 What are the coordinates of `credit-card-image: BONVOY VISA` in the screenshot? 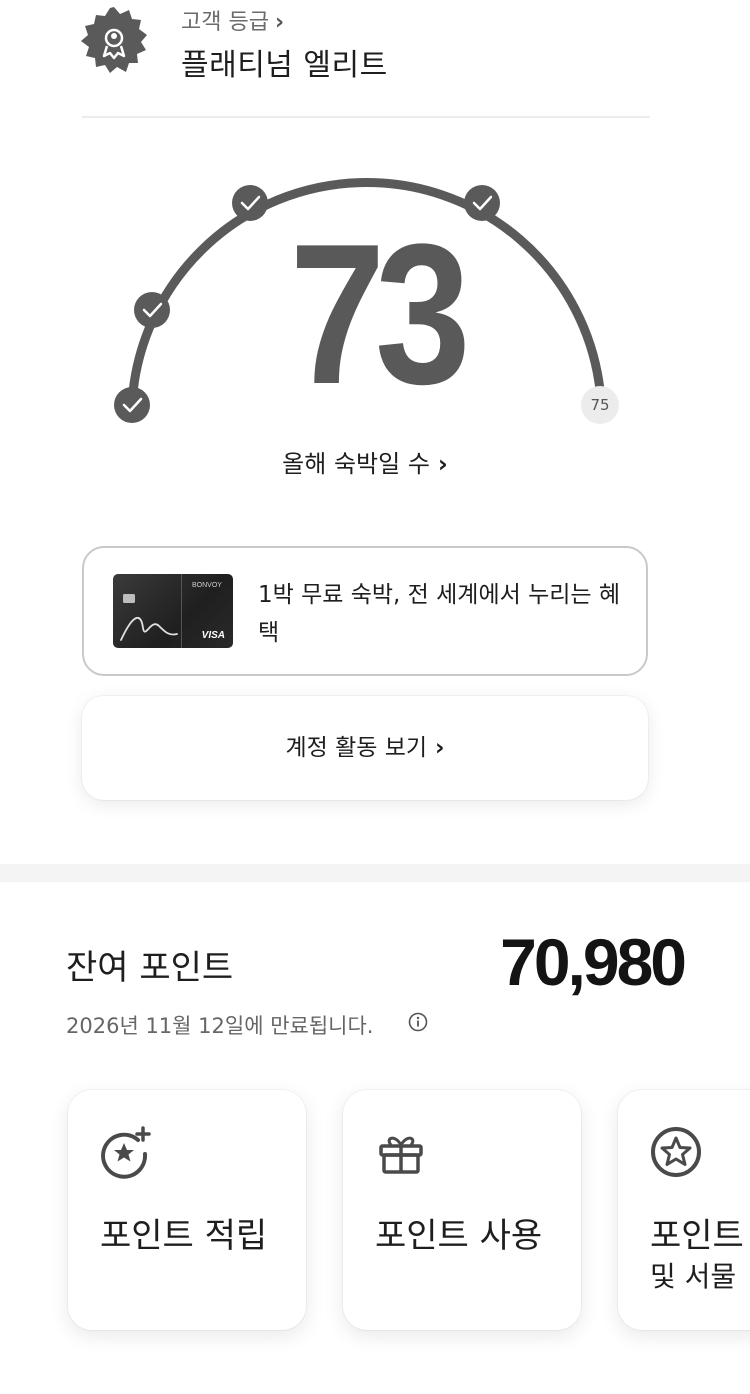 It's located at (173, 611).